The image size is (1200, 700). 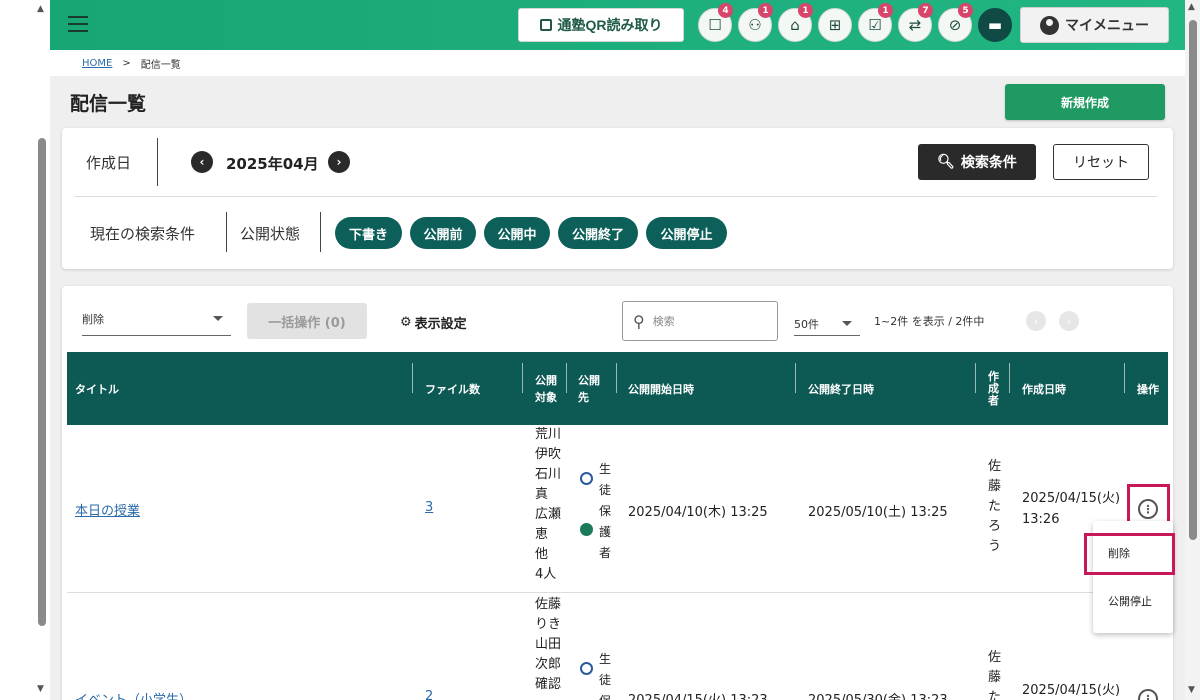 I want to click on qr-scan-button: 通塾QR読み取り, so click(x=601, y=25).